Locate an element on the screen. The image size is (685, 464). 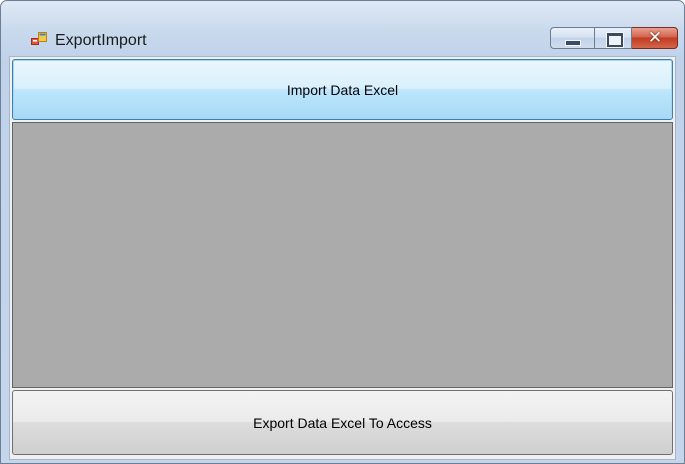
export-button-label: Export Data Excel To Access is located at coordinates (342, 422).